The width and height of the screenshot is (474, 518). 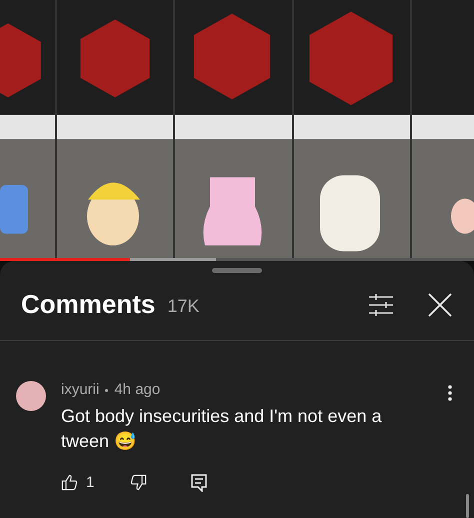 What do you see at coordinates (31, 396) in the screenshot?
I see `avatar` at bounding box center [31, 396].